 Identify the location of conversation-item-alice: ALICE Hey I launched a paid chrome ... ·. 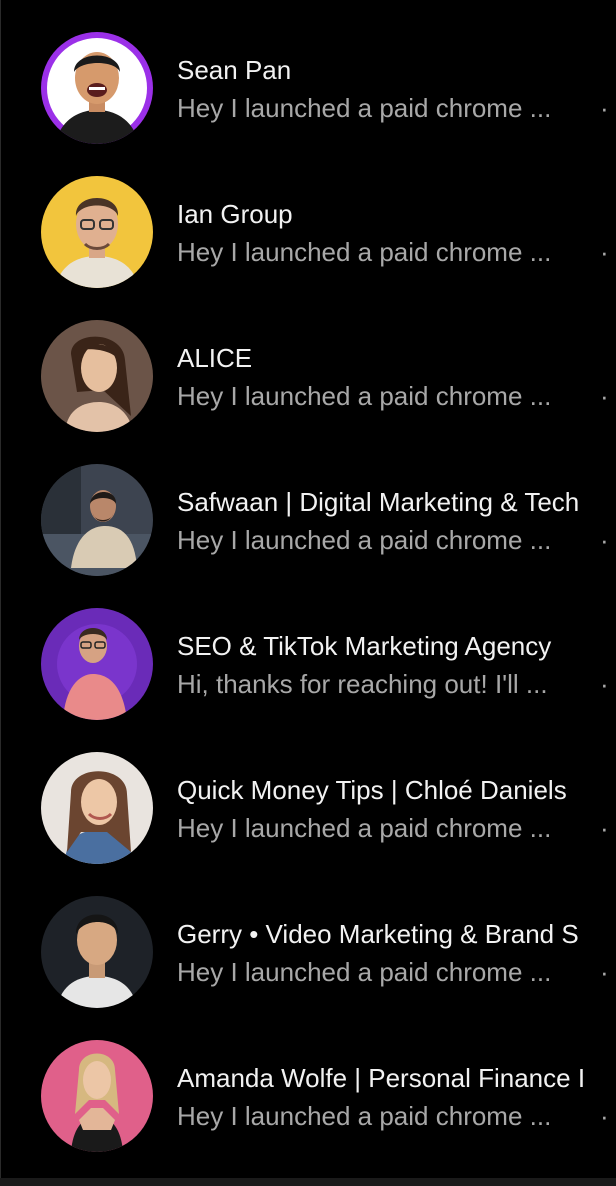
(308, 360).